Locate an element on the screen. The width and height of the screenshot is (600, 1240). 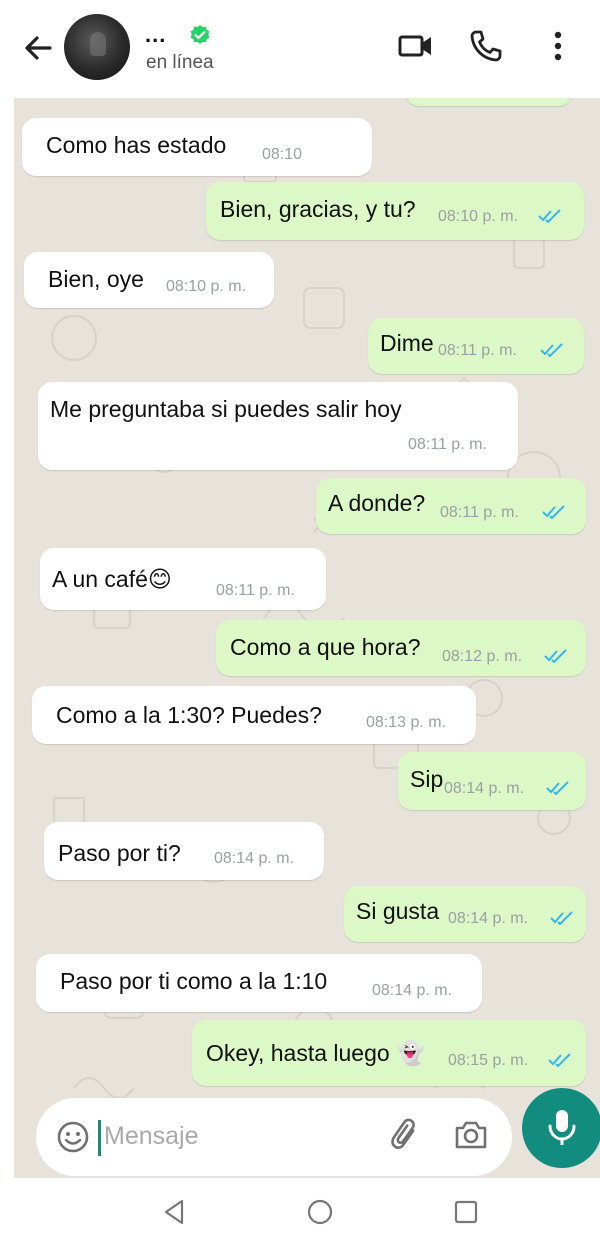
text-caret is located at coordinates (99, 1138).